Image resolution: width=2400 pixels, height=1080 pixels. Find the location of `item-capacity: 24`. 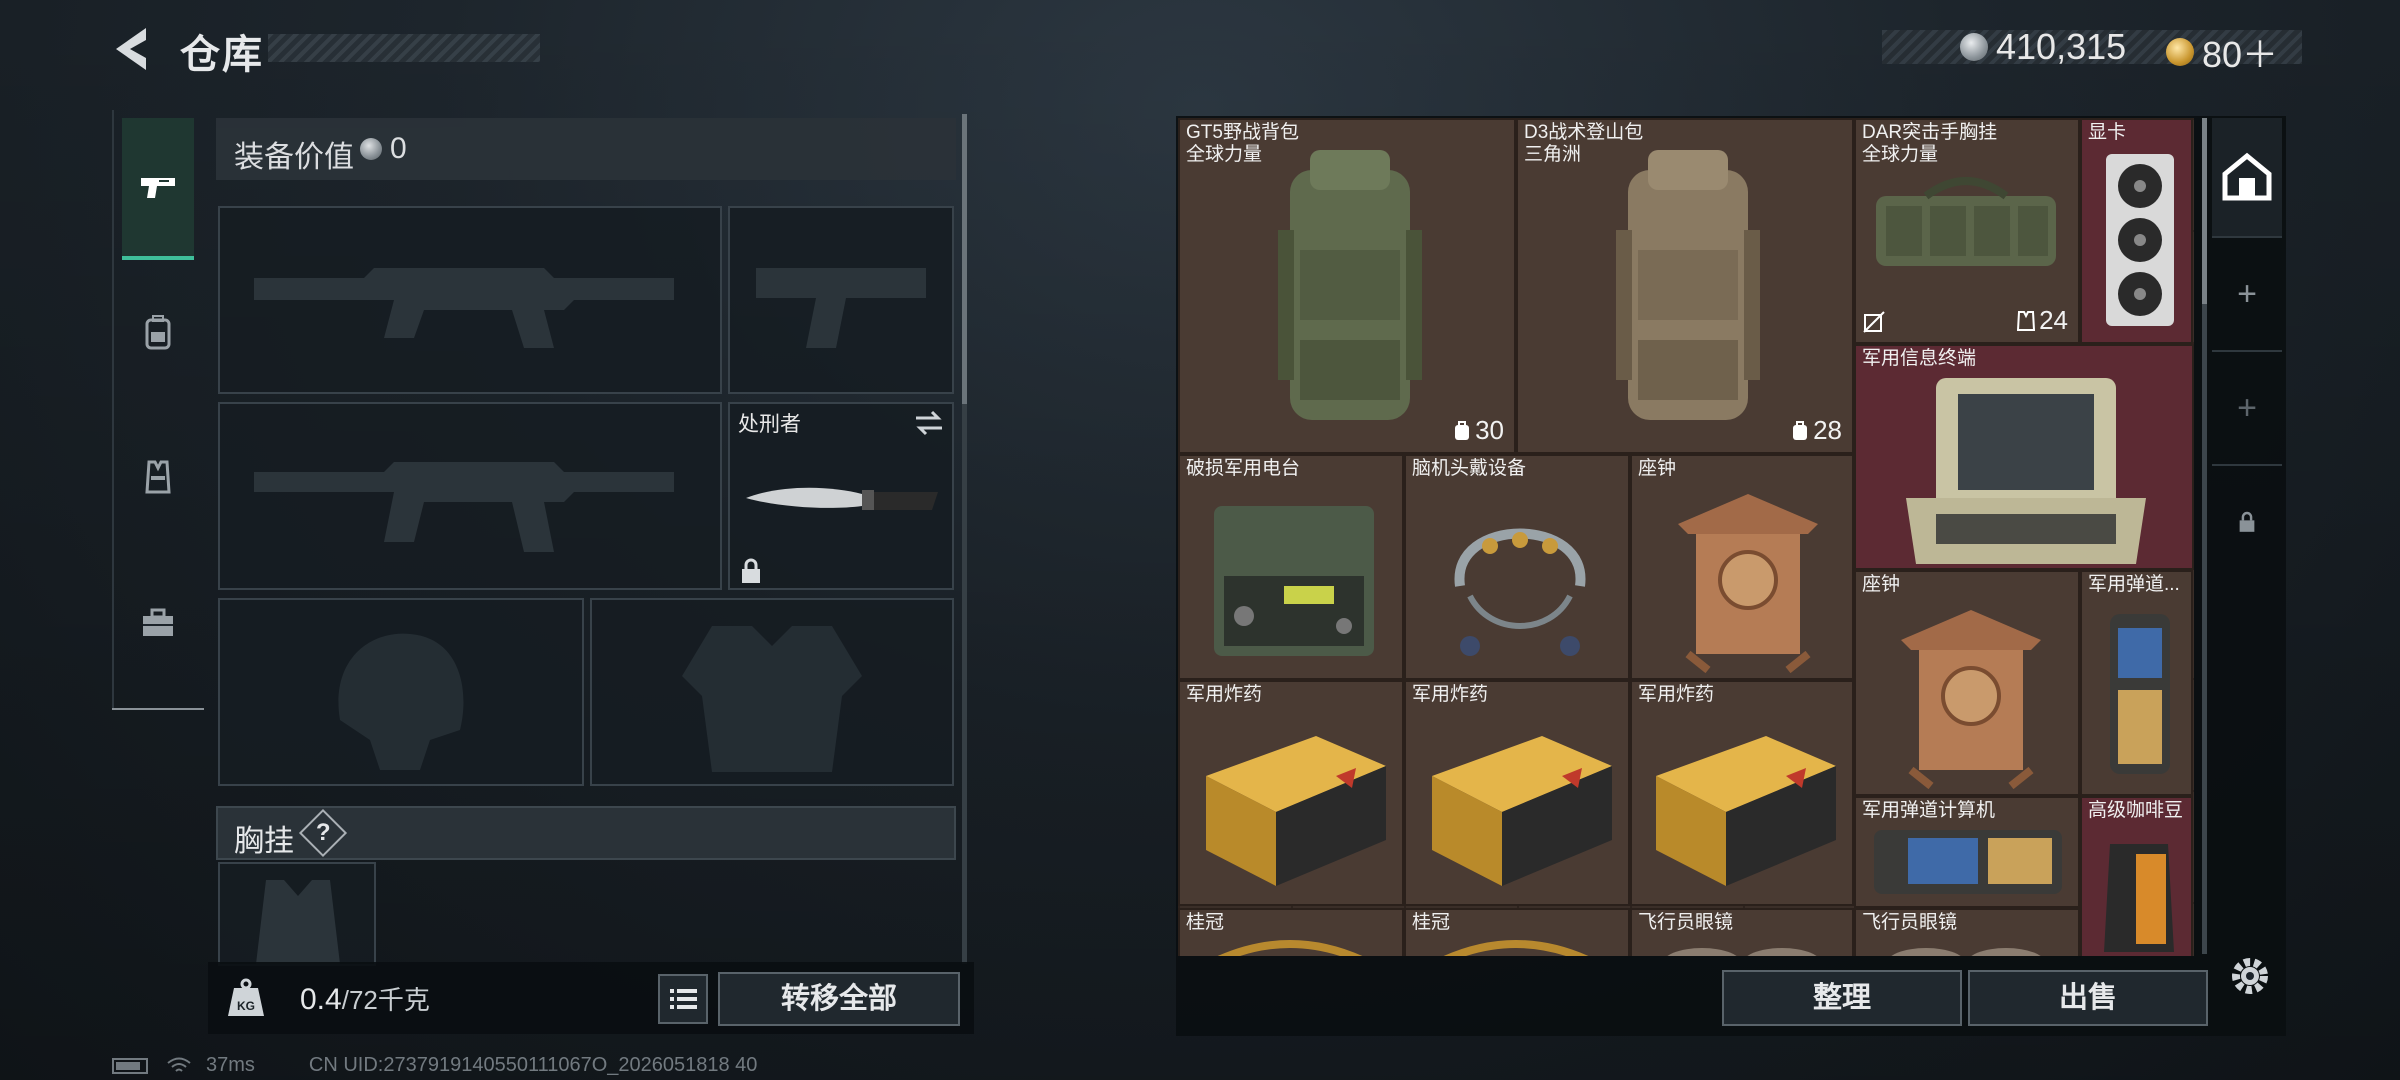

item-capacity: 24 is located at coordinates (2042, 320).